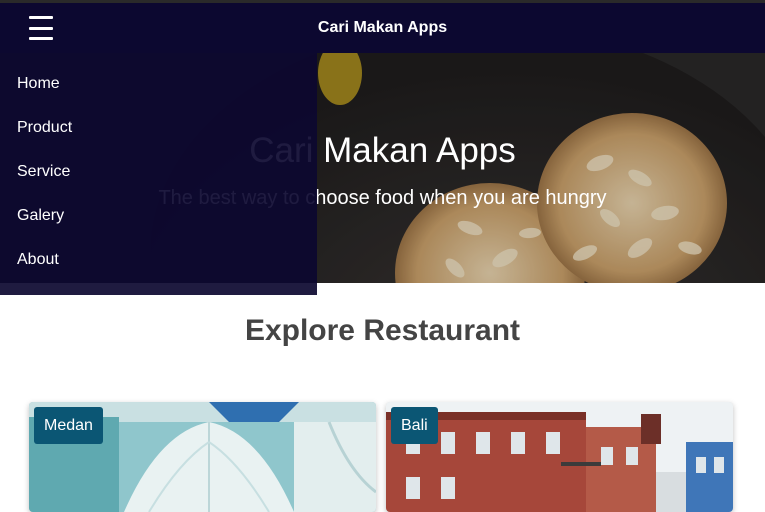  I want to click on nav-item-product: Product, so click(158, 128).